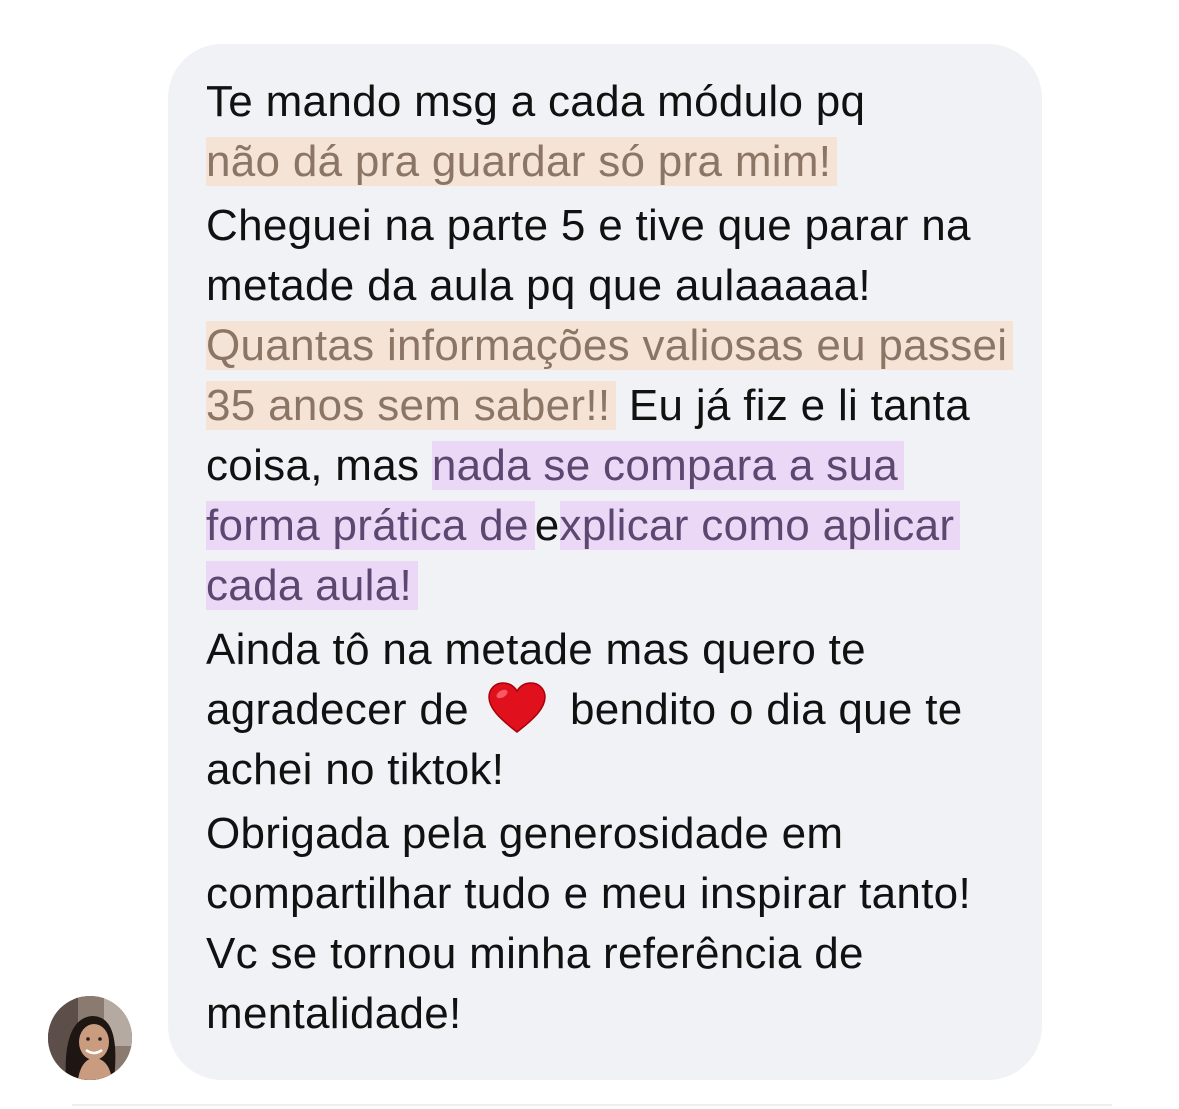 Image resolution: width=1179 pixels, height=1109 pixels. What do you see at coordinates (517, 707) in the screenshot?
I see `heart-icon` at bounding box center [517, 707].